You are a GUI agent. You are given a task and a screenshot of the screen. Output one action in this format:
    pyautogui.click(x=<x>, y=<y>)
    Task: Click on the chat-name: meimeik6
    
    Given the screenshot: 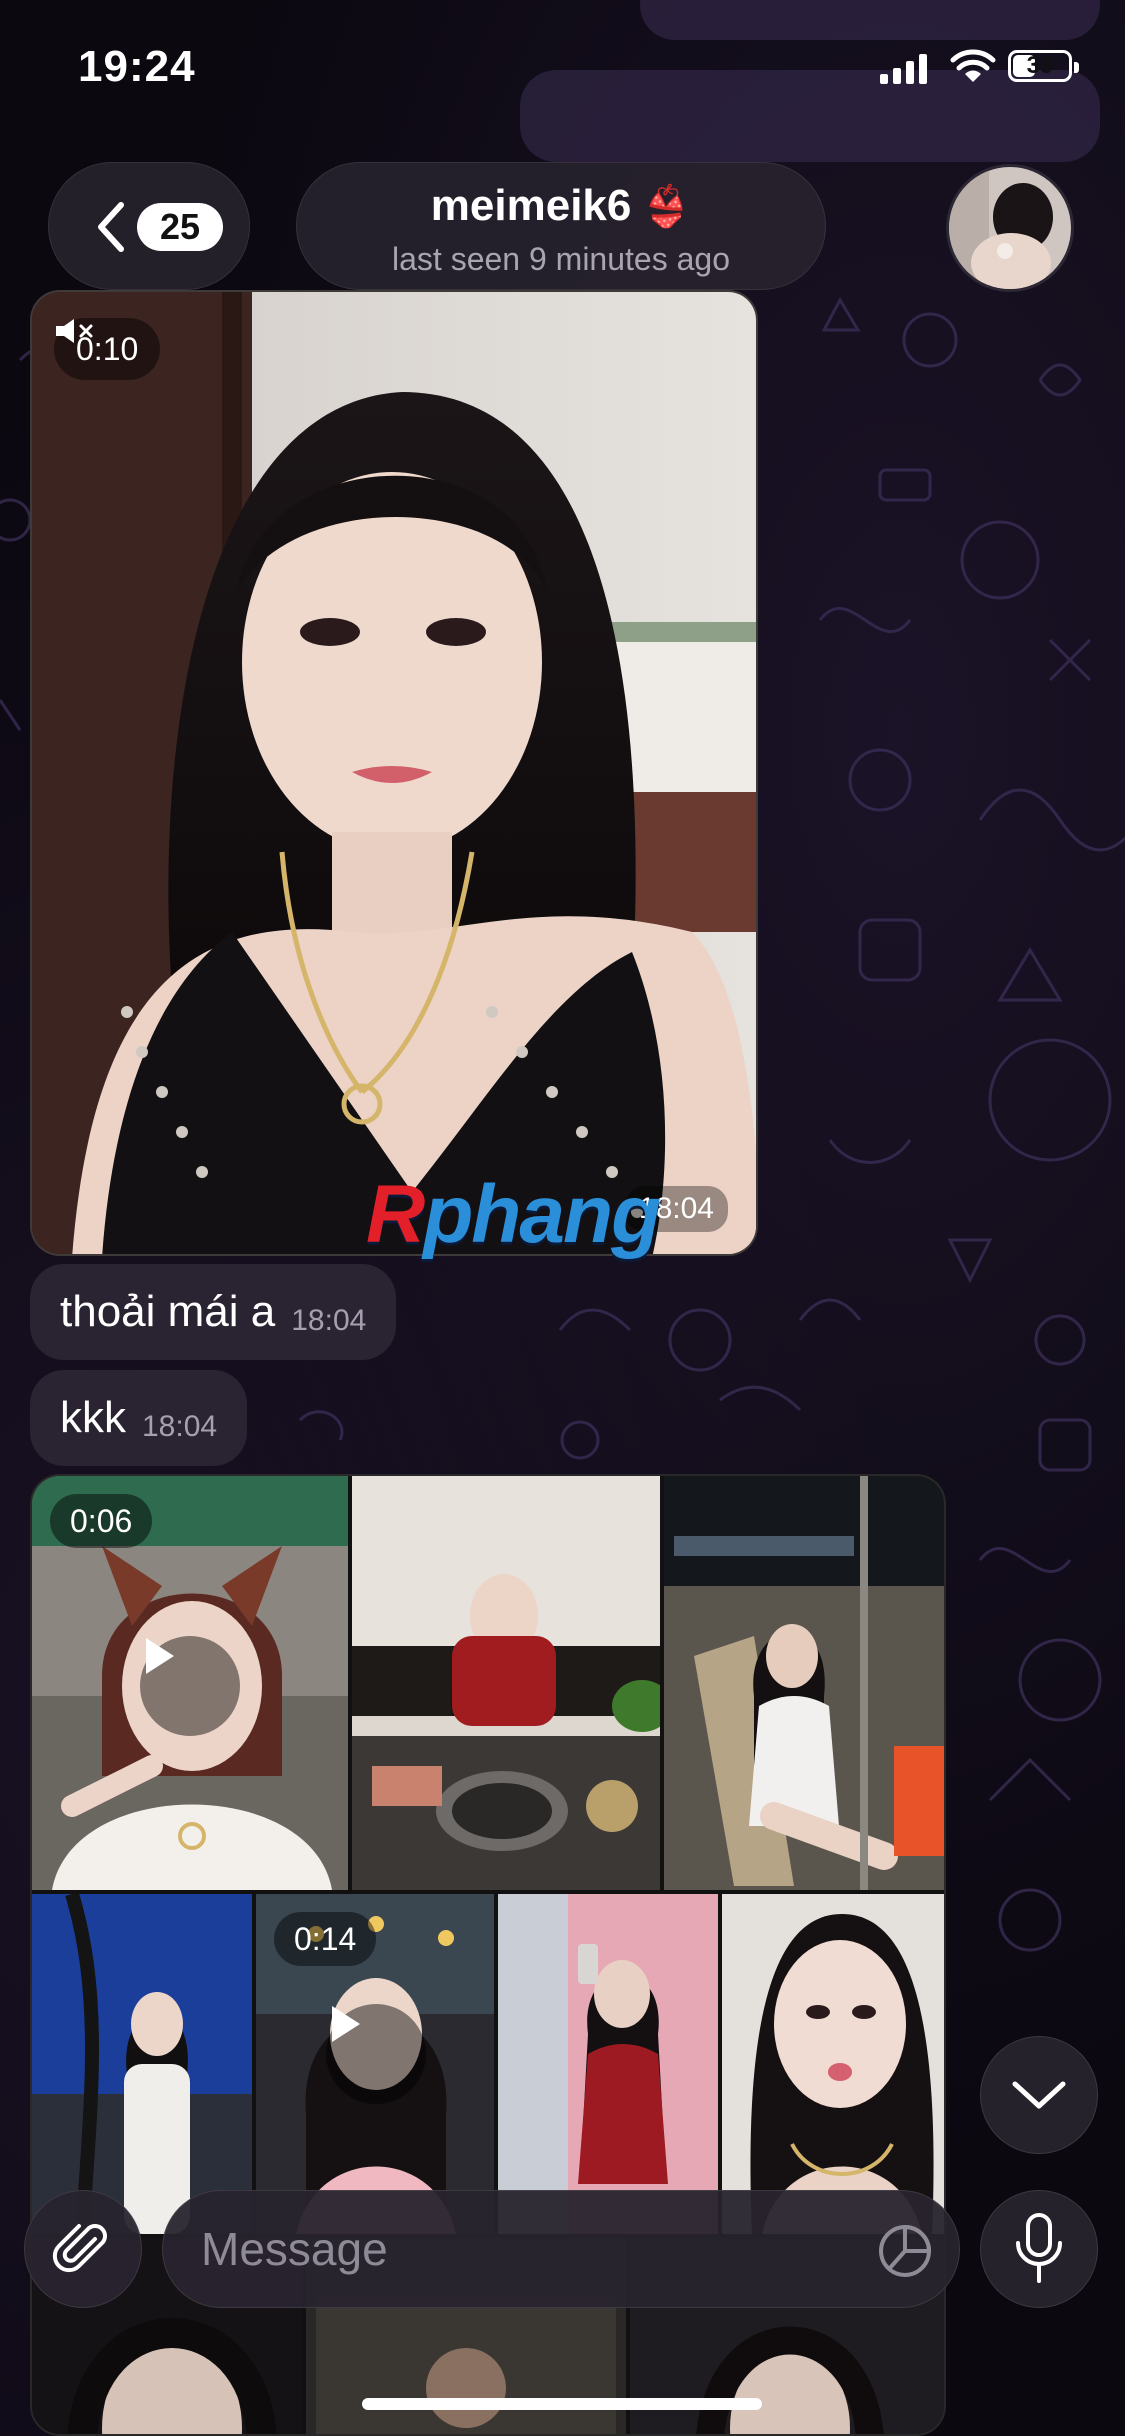 What is the action you would take?
    pyautogui.click(x=531, y=205)
    